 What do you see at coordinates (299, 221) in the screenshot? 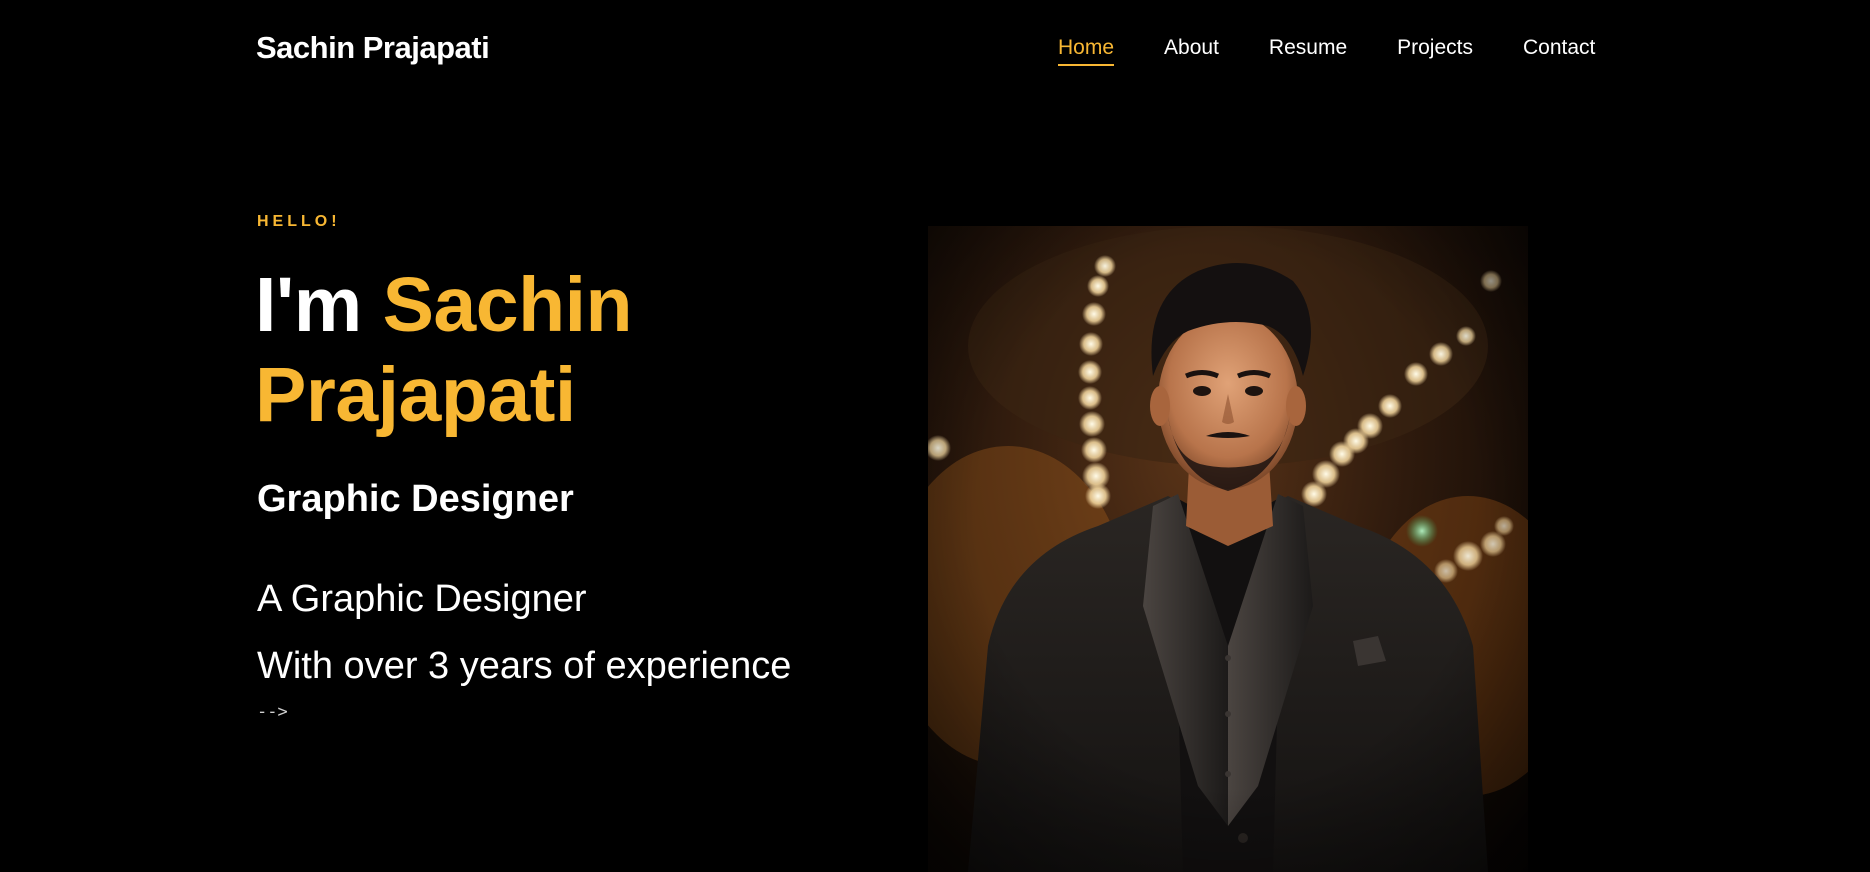
I see `hero-greeting: HELLO!` at bounding box center [299, 221].